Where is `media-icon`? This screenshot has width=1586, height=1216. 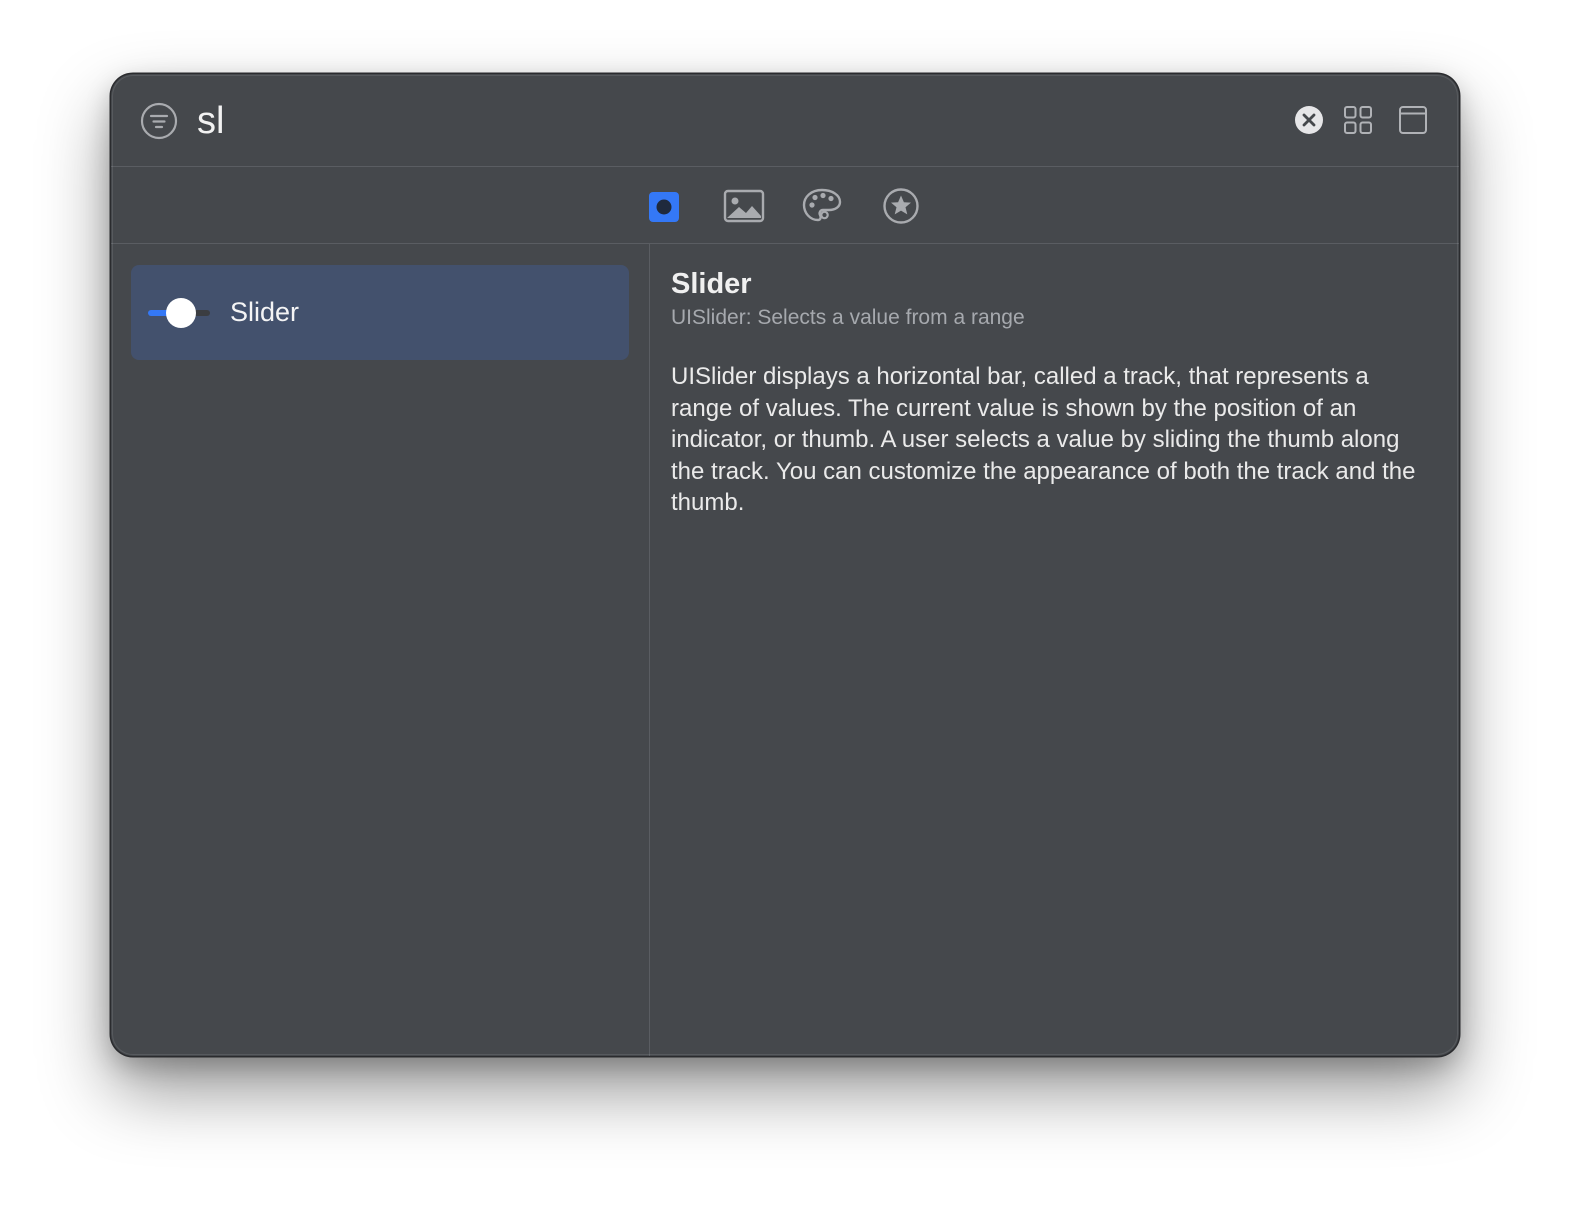
media-icon is located at coordinates (744, 206).